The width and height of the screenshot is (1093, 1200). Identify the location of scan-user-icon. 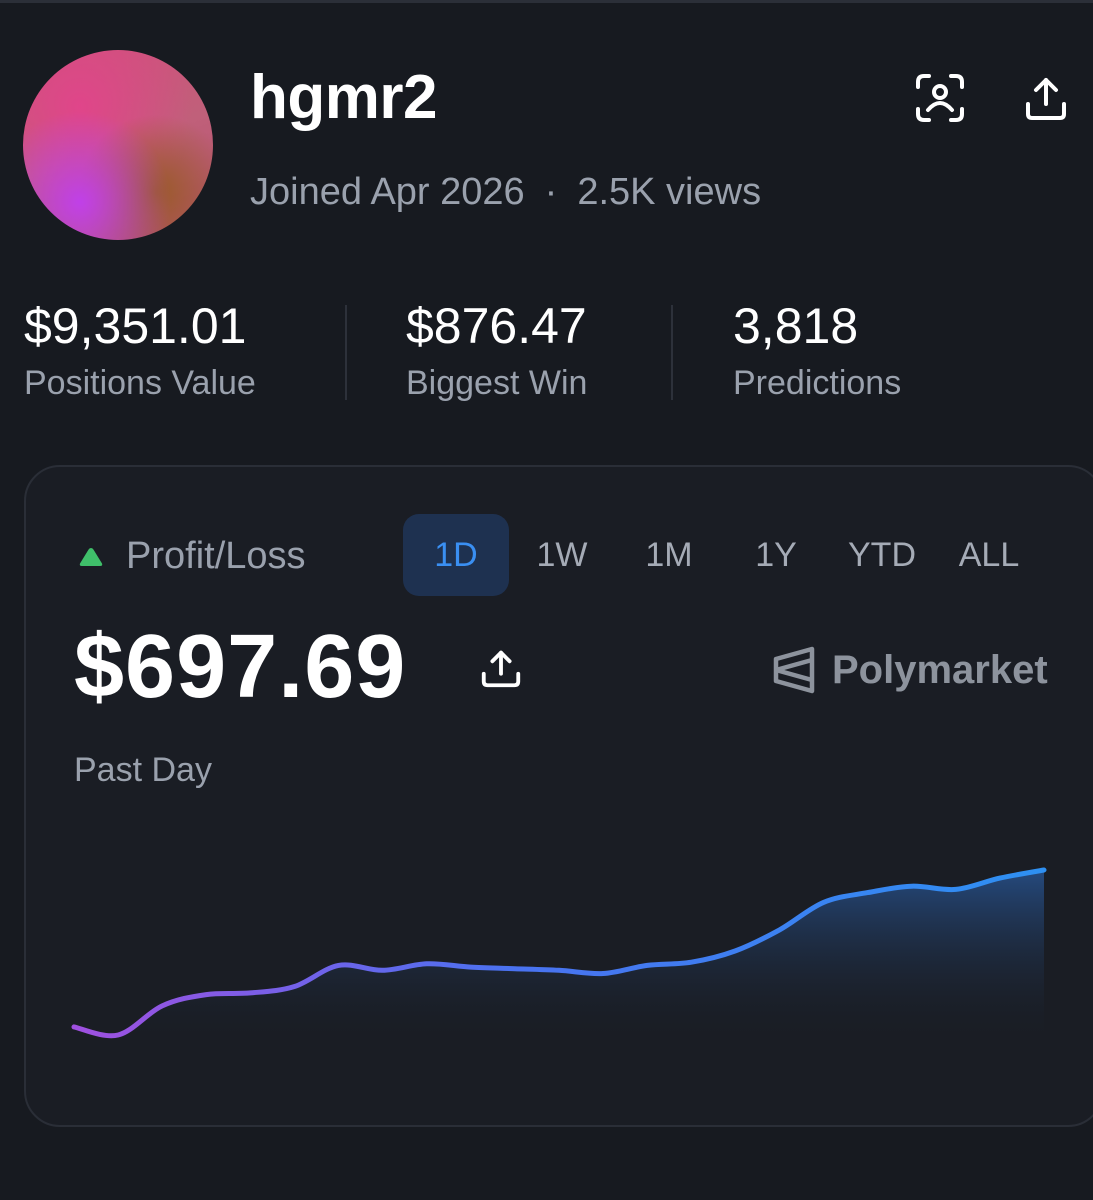
(940, 98).